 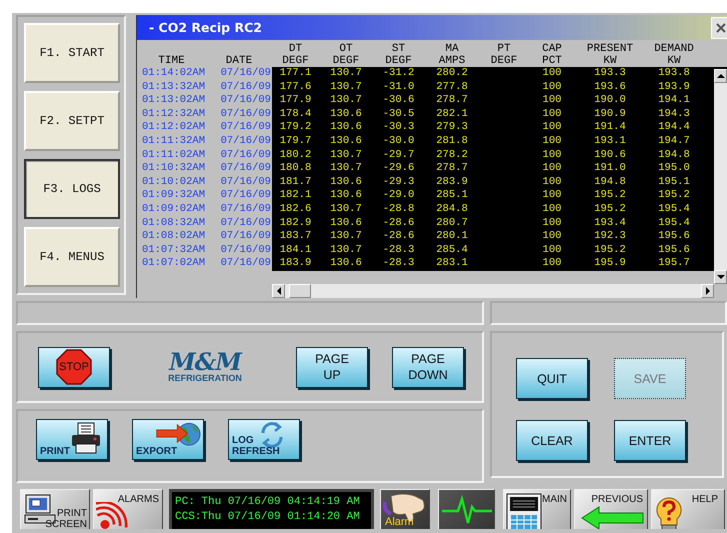 I want to click on column-header: DATE, so click(x=239, y=61).